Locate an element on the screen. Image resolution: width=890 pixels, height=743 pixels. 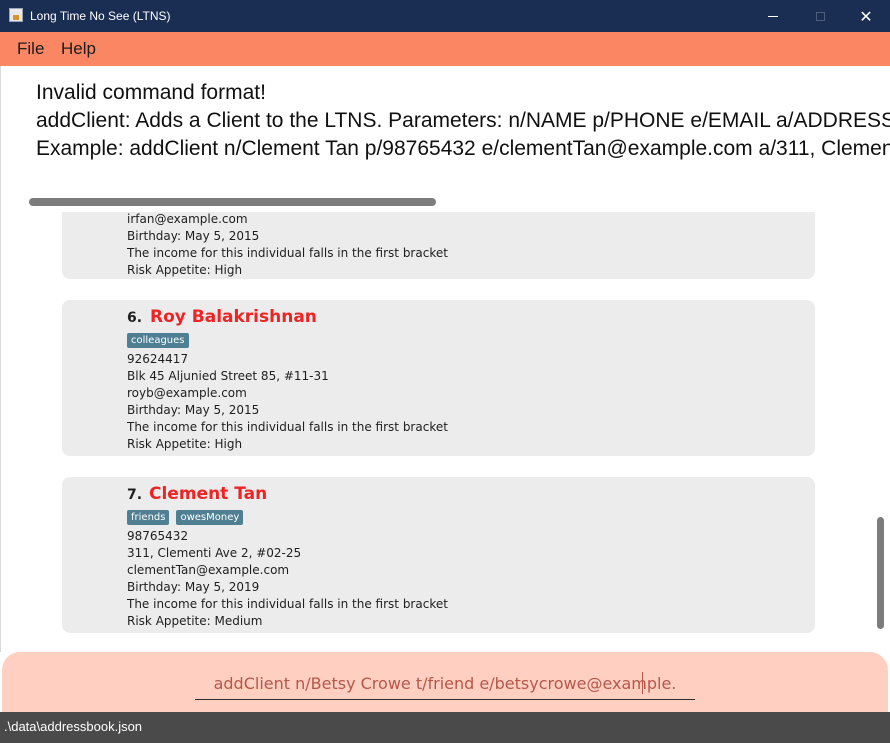
maximize-icon is located at coordinates (820, 16).